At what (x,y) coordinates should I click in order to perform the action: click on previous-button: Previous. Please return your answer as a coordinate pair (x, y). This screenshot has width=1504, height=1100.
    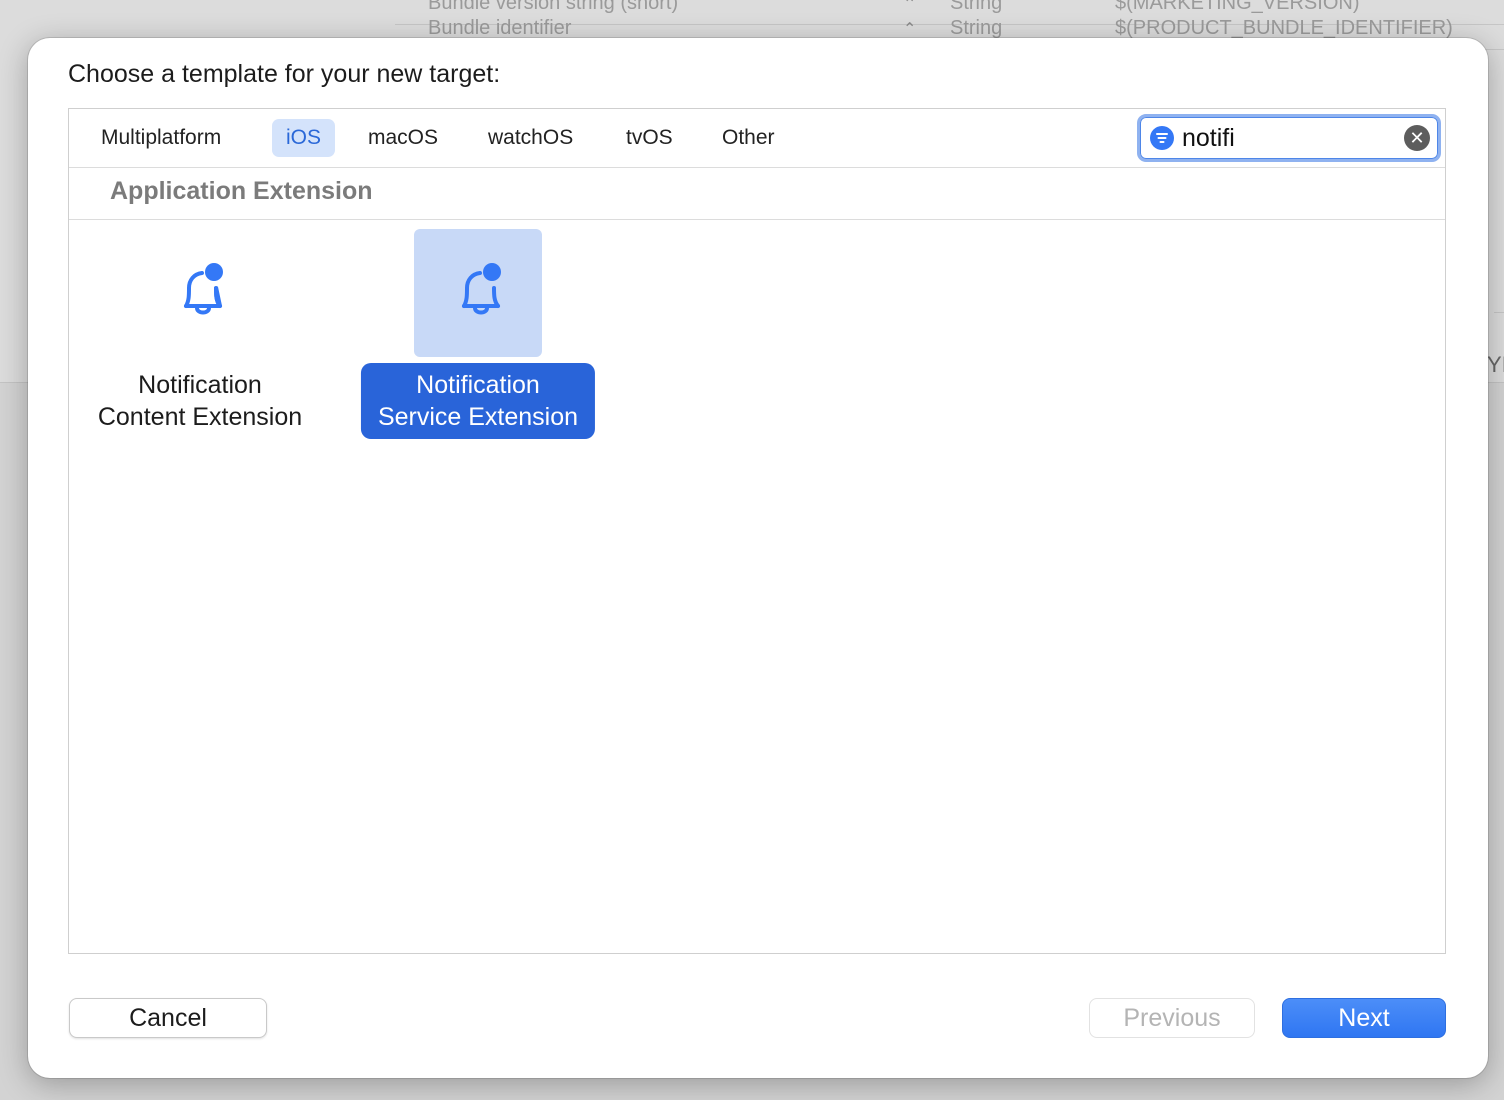
    Looking at the image, I should click on (1172, 1018).